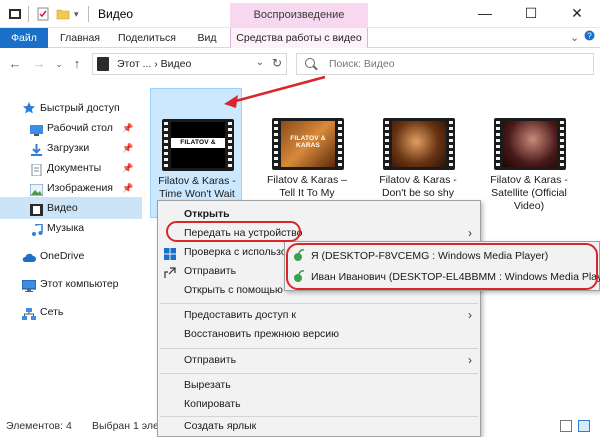  I want to click on network-icon, so click(29, 313).